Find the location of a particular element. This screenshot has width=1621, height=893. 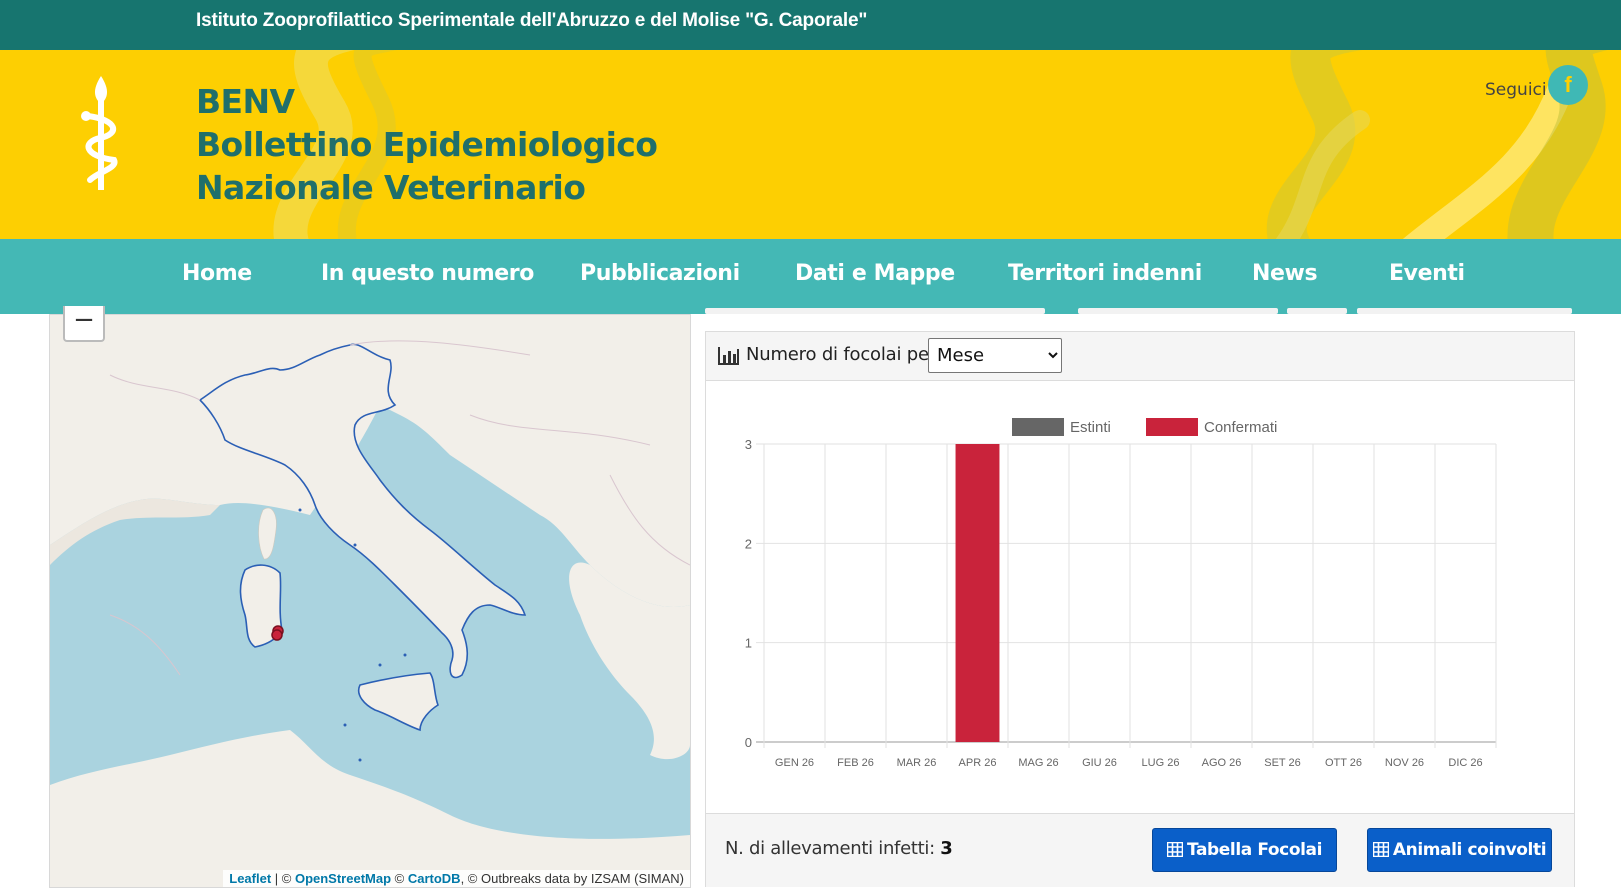

legend-label: Estinti is located at coordinates (1090, 427).